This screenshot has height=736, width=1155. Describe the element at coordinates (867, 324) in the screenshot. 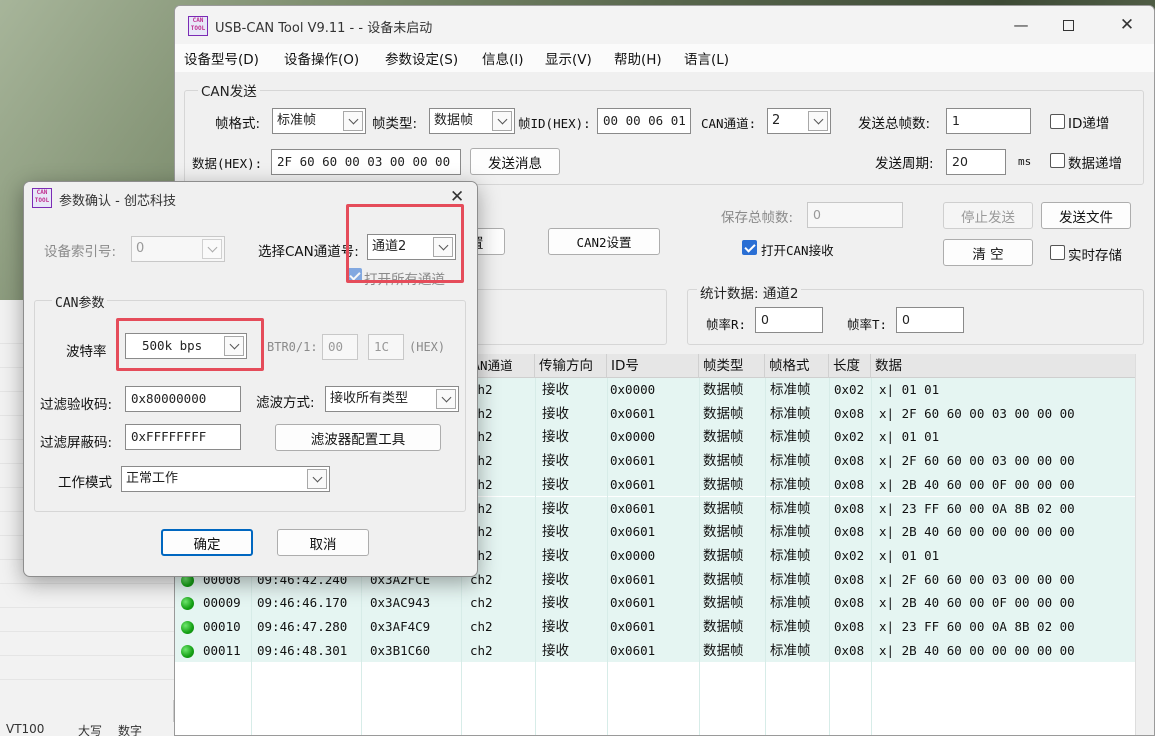

I see `rate-t-label: 帧率T:` at that location.